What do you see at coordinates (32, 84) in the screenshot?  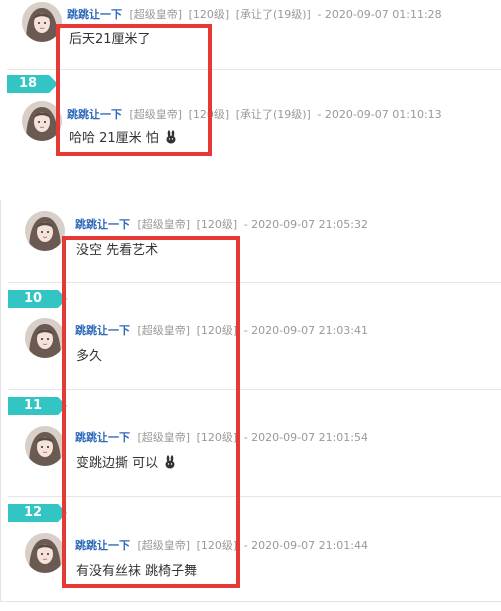 I see `floor-badge: 18` at bounding box center [32, 84].